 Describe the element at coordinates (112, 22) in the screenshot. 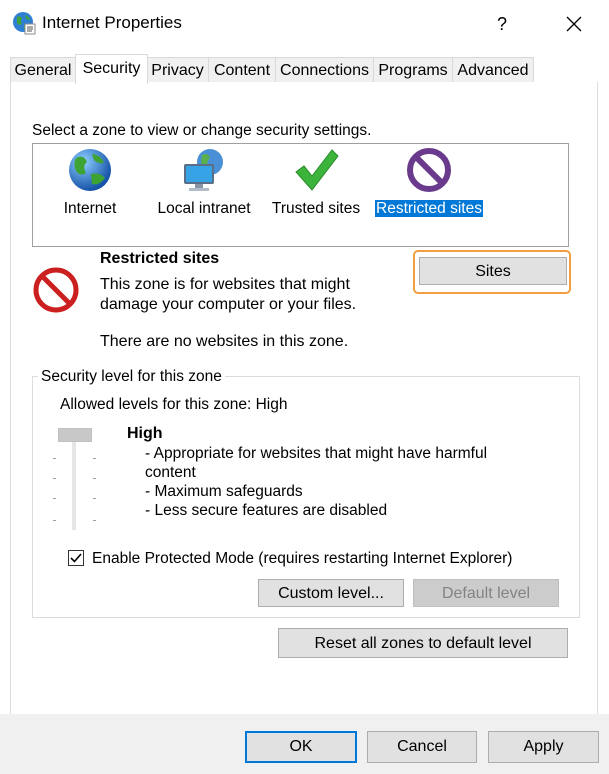

I see `window-title: Internet Properties` at that location.